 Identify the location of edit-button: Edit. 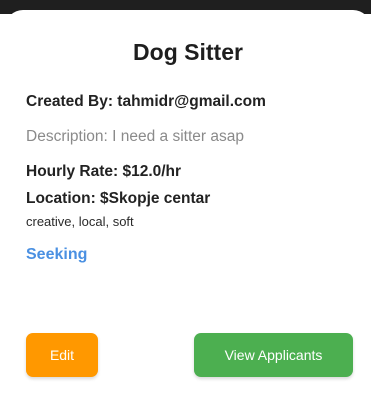
(62, 355).